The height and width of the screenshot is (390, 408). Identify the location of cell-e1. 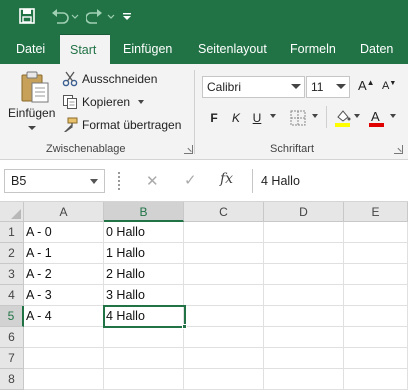
(376, 232).